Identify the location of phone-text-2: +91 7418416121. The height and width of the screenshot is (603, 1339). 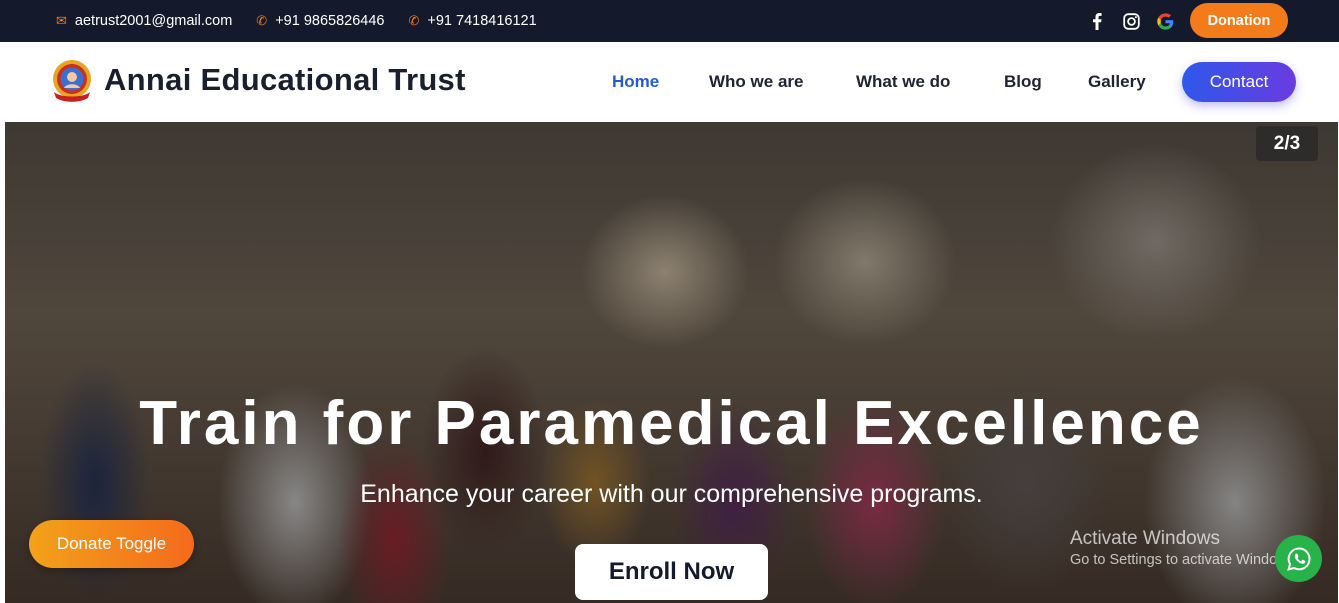
(482, 21).